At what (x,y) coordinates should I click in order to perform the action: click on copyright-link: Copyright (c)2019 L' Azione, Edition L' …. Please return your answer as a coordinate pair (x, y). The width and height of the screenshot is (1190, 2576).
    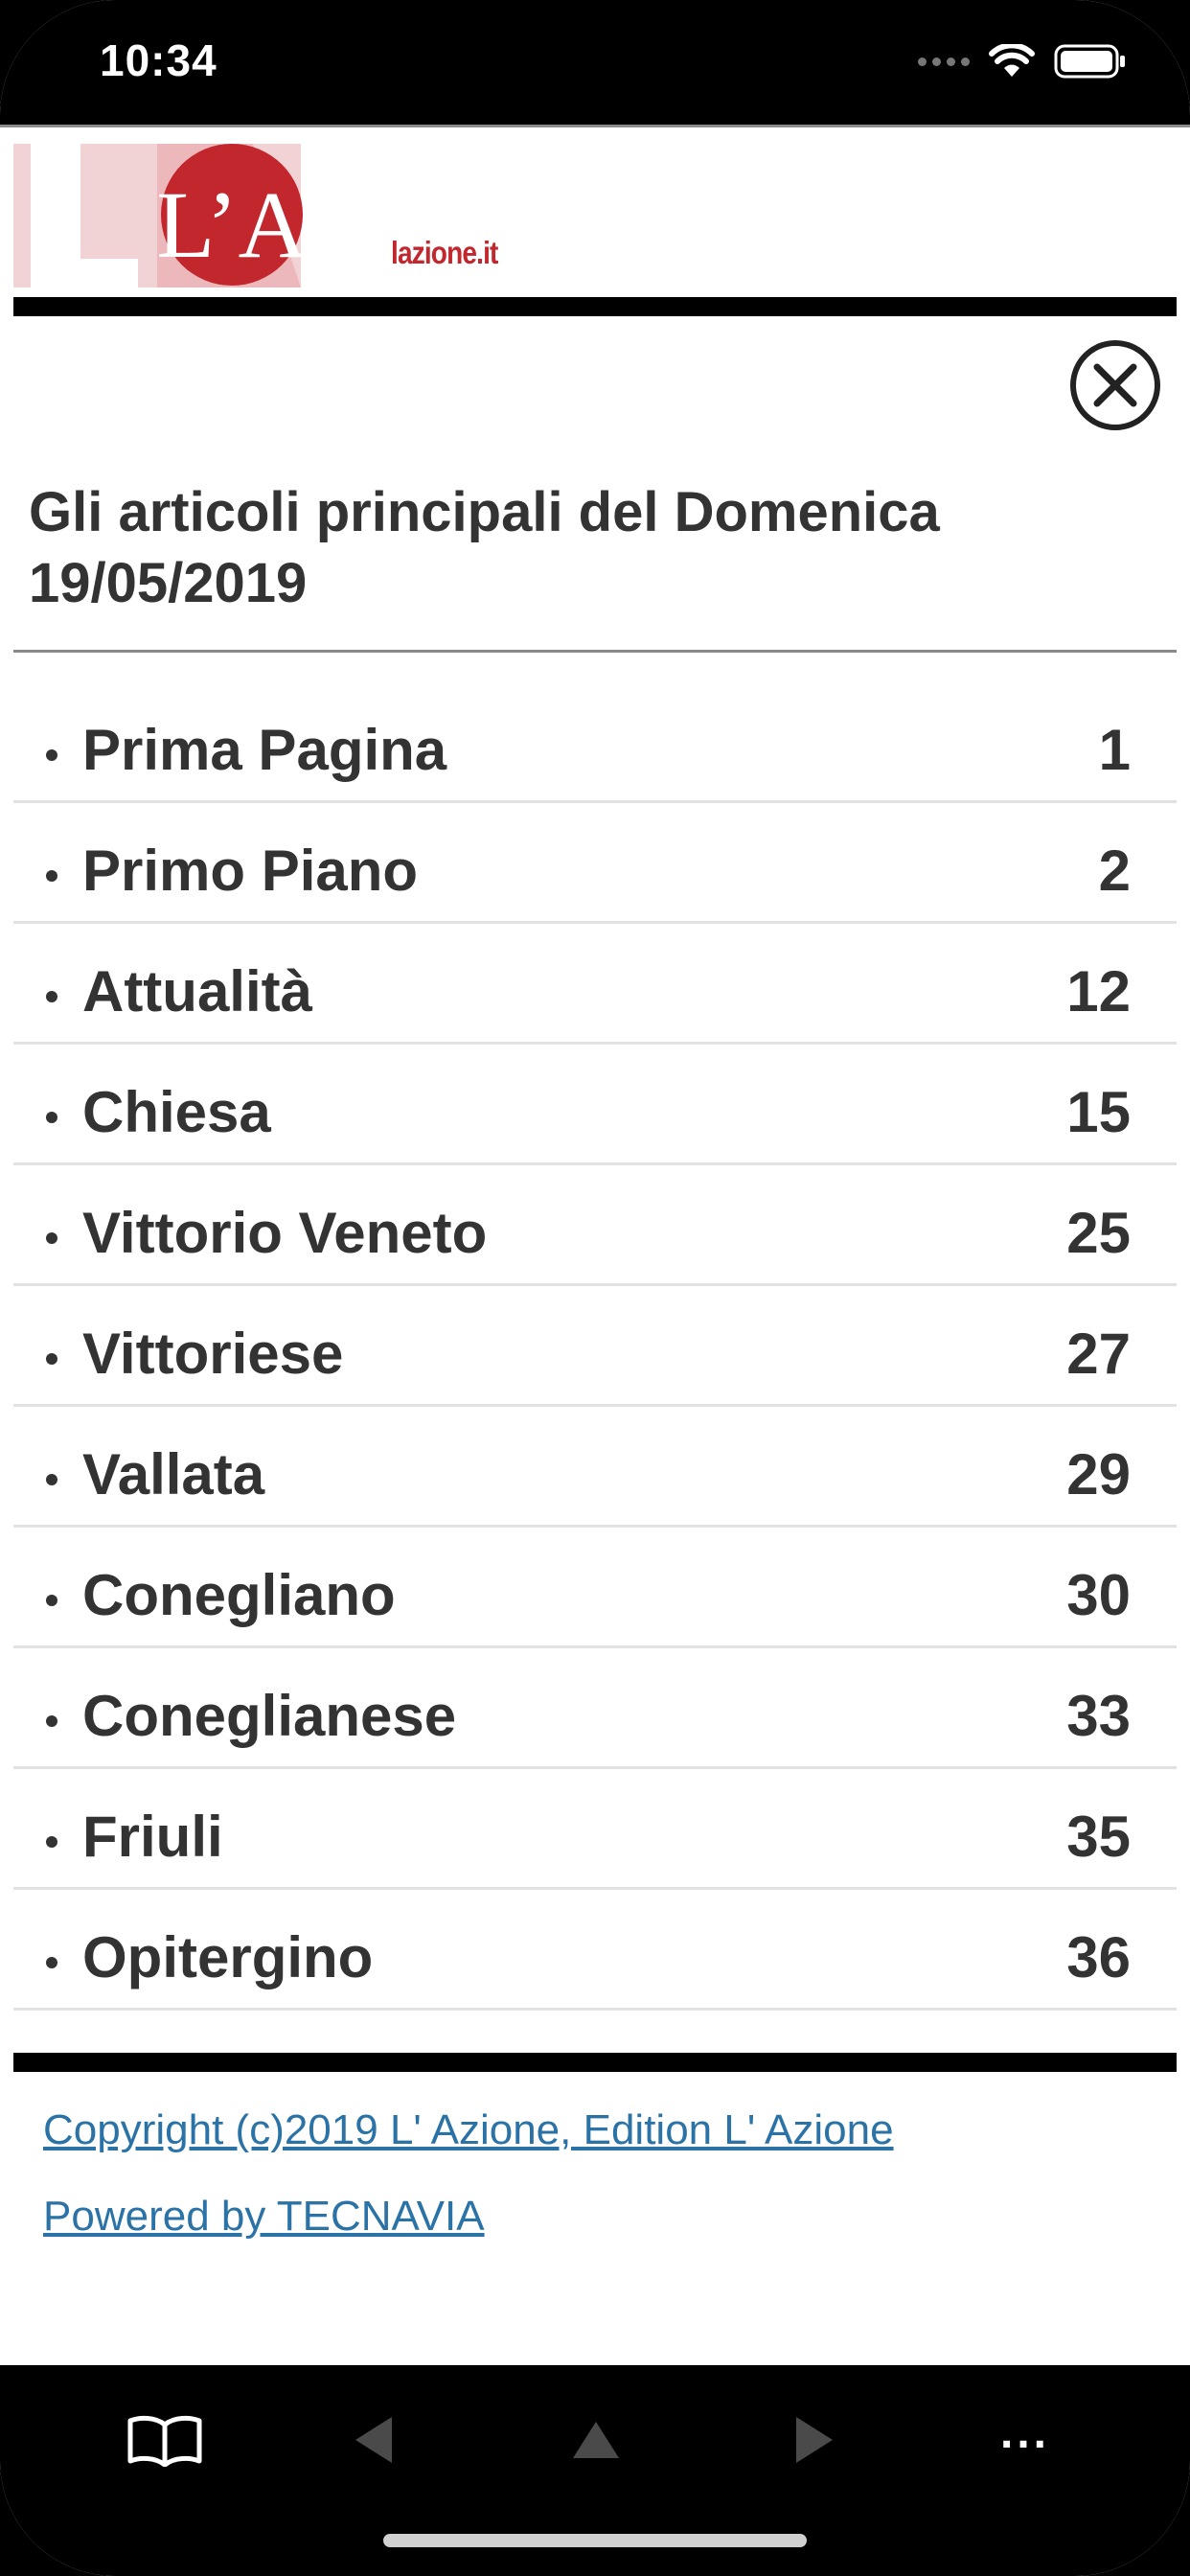
    Looking at the image, I should click on (468, 2130).